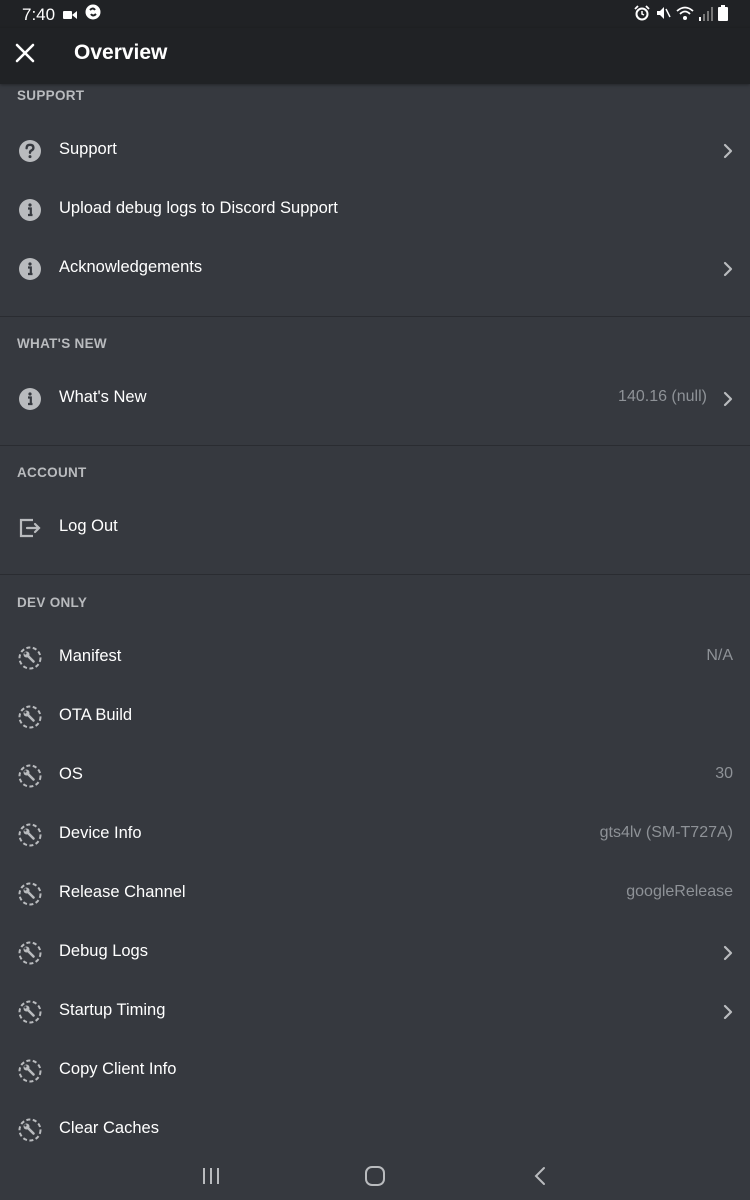  Describe the element at coordinates (93, 14) in the screenshot. I see `shazam-icon` at that location.